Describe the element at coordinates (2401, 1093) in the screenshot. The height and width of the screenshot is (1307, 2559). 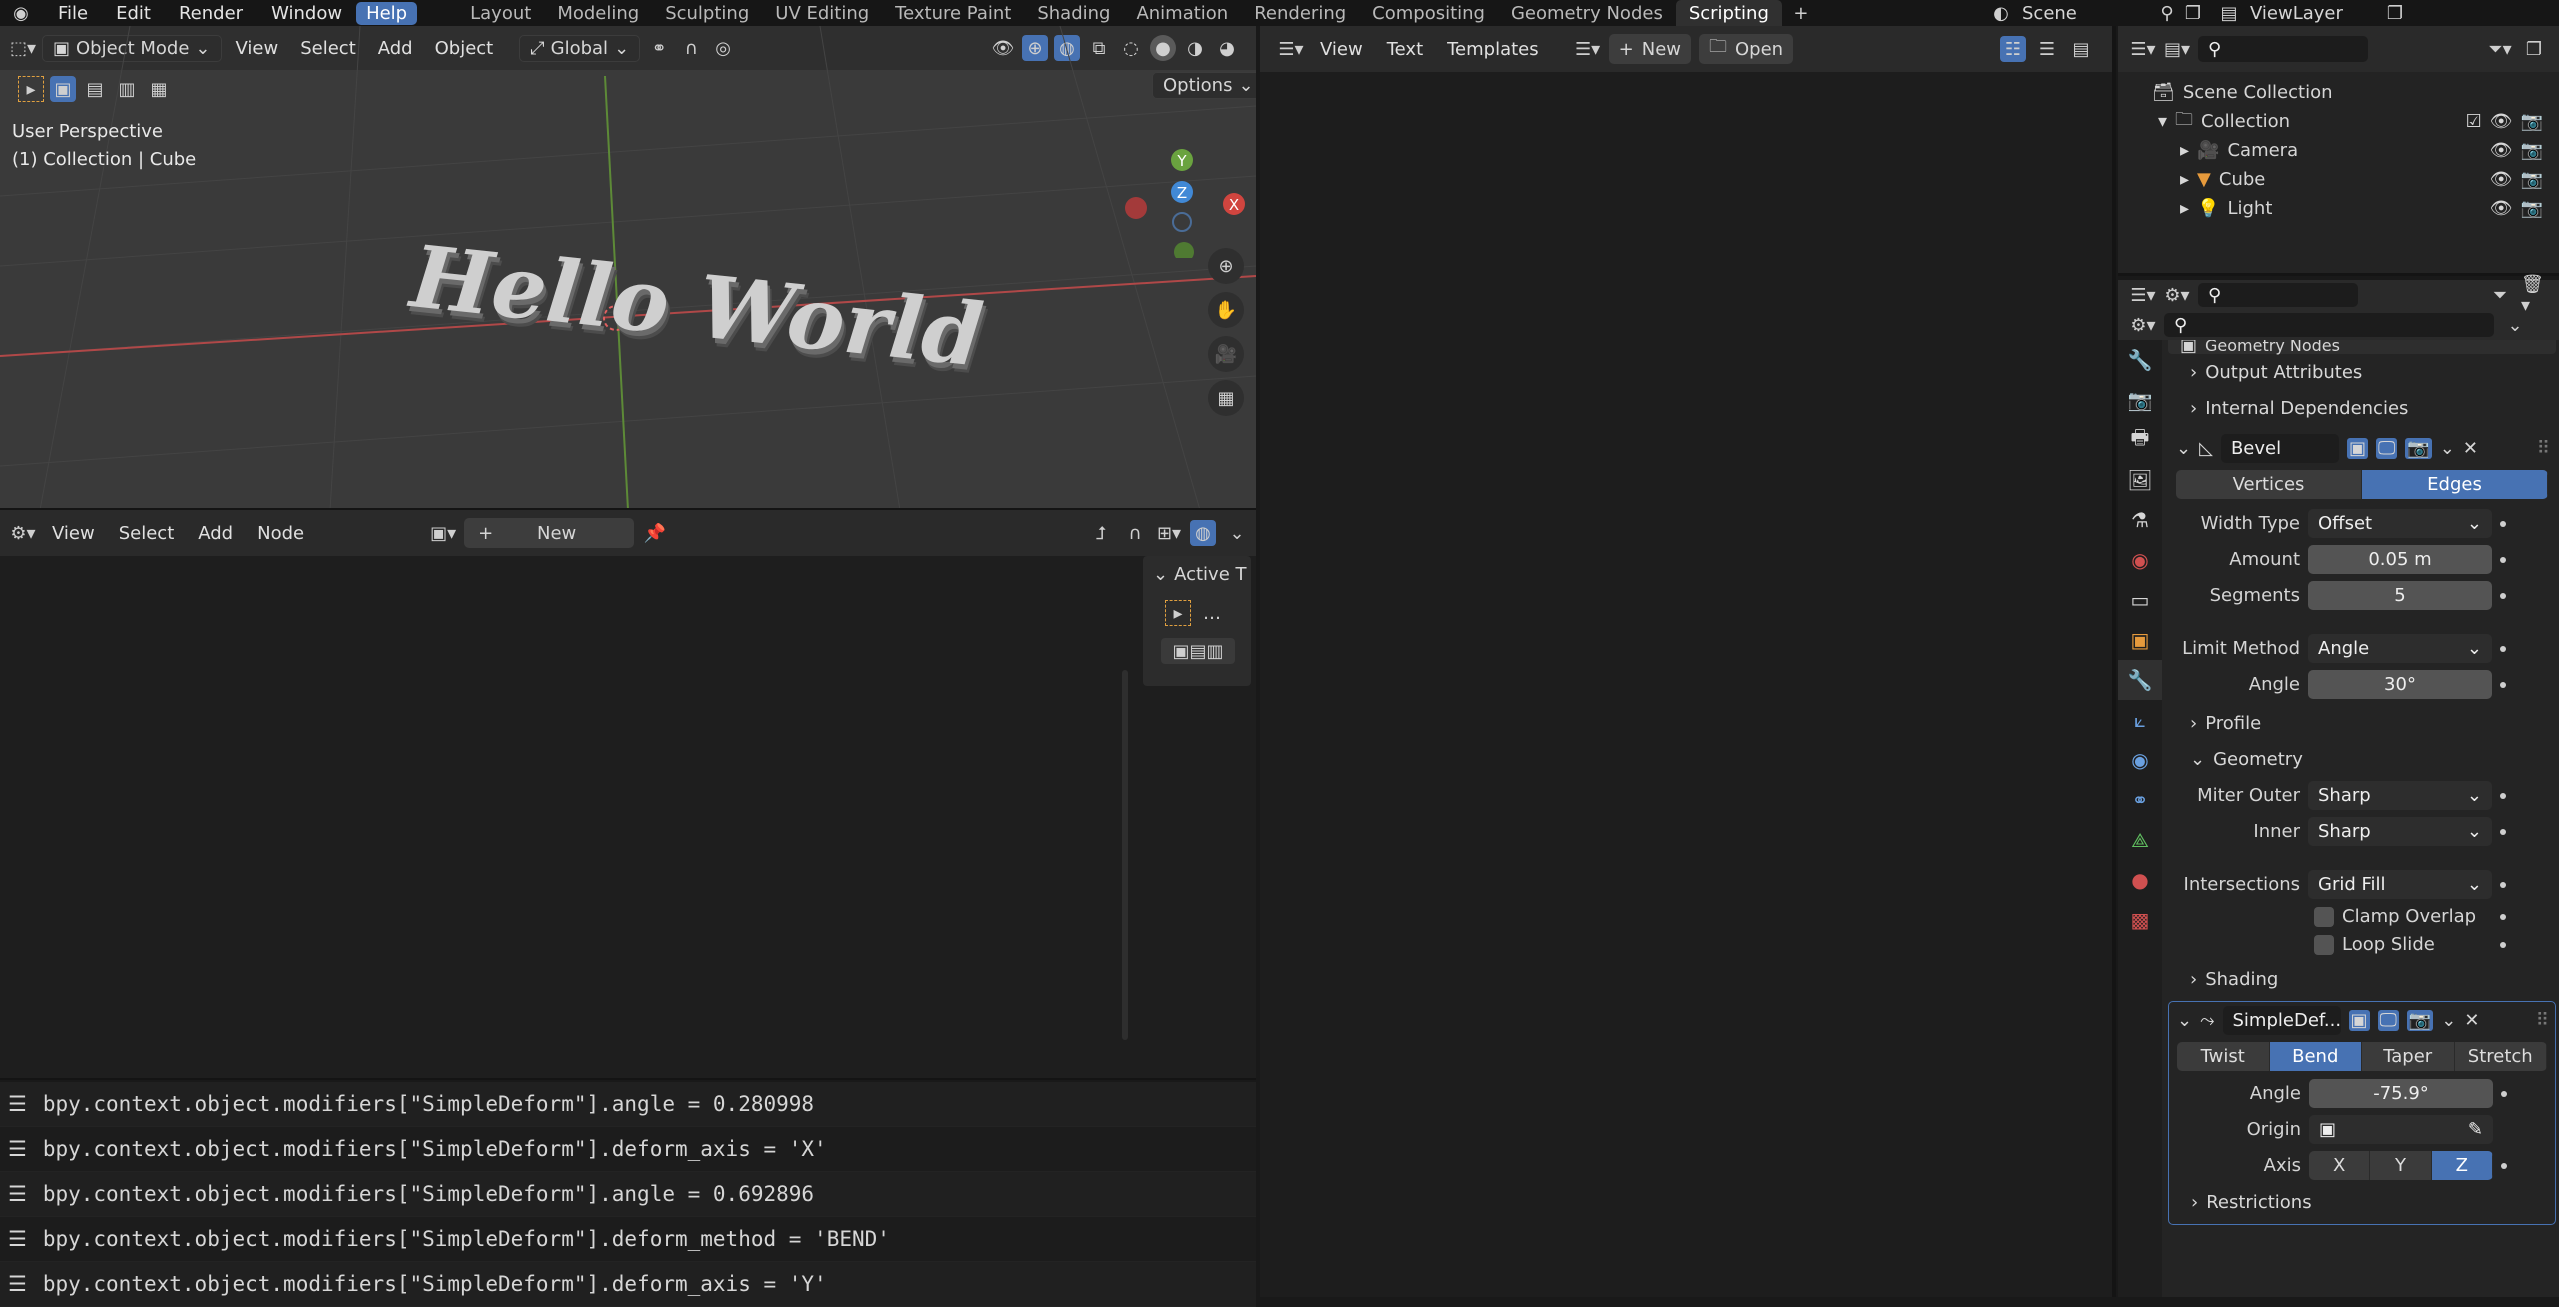
I see `deform-angle-field: -75.9°` at that location.